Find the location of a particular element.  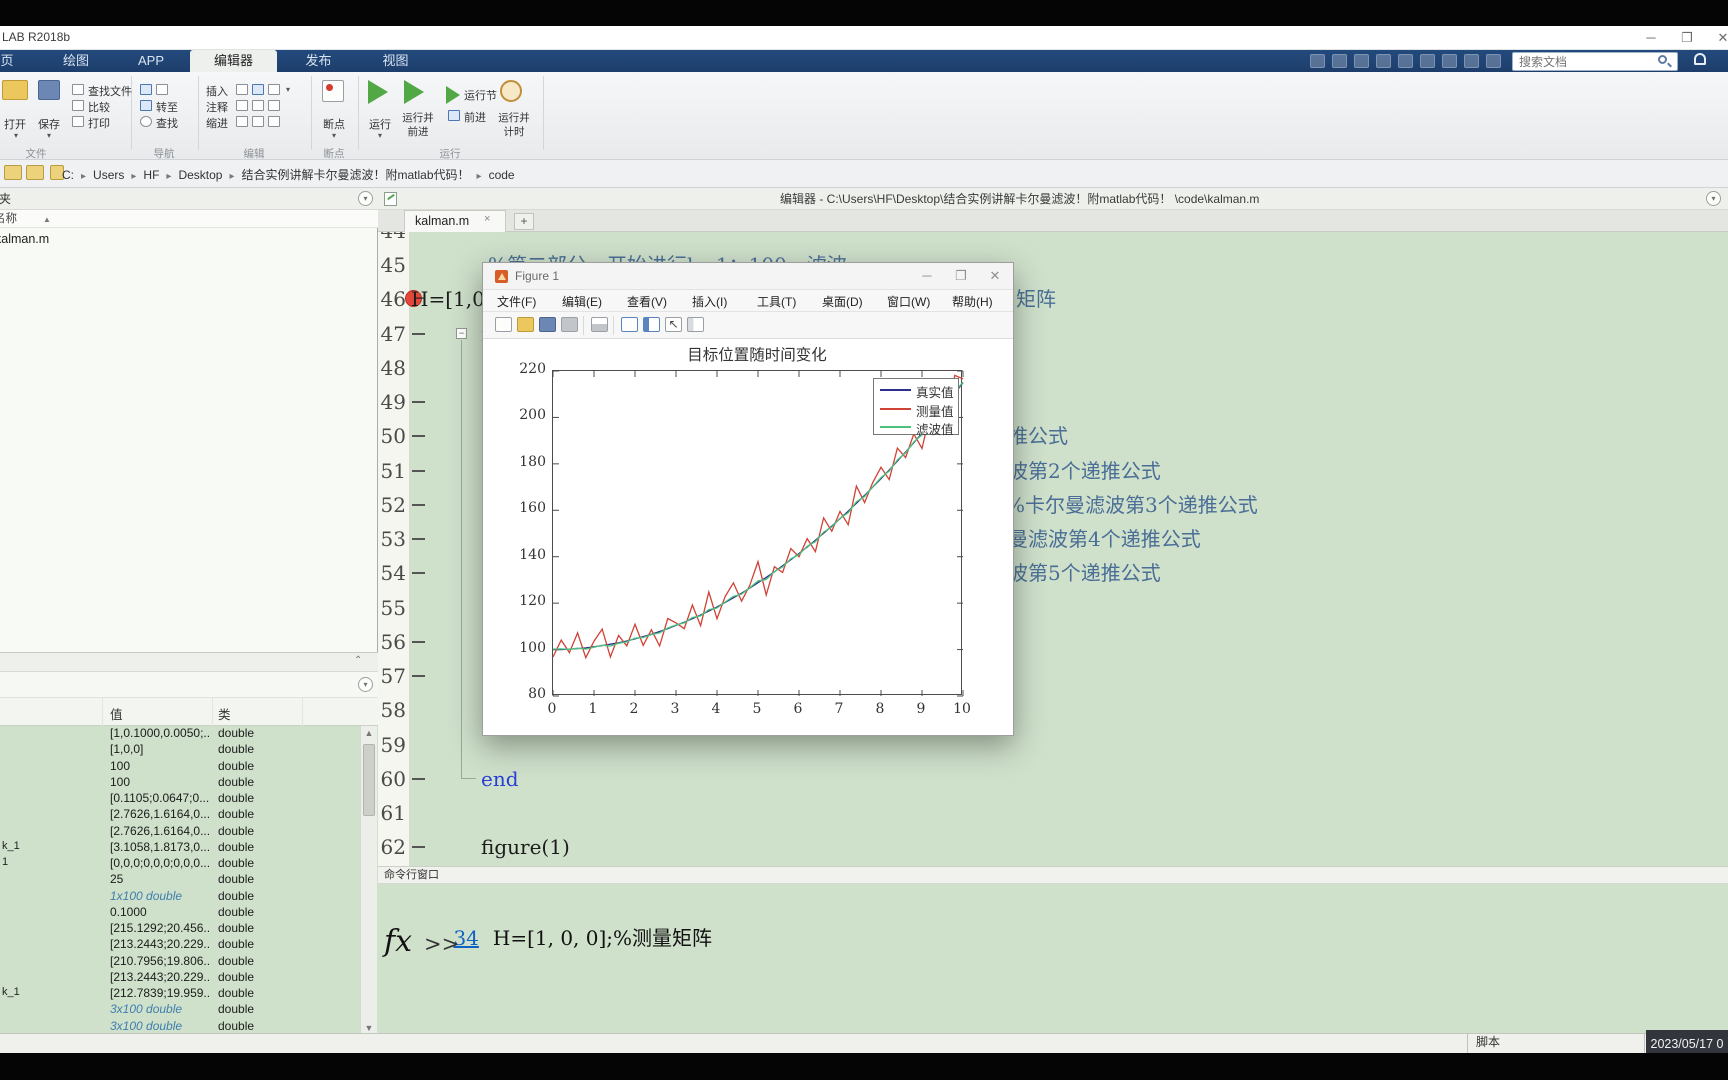

panel-menu-icon: ▾ is located at coordinates (365, 198).